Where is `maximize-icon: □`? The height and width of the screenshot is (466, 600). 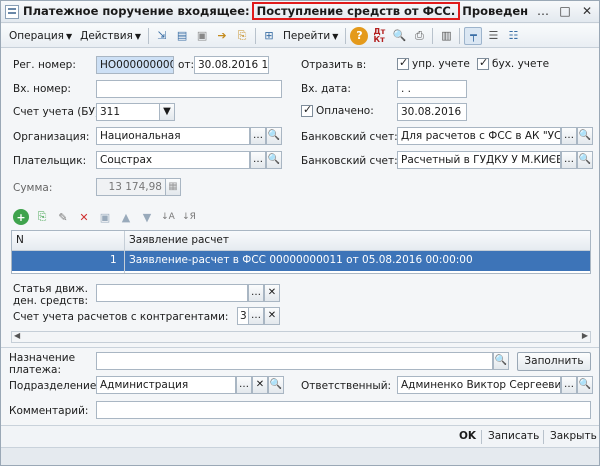
maximize-icon: □ is located at coordinates (565, 12).